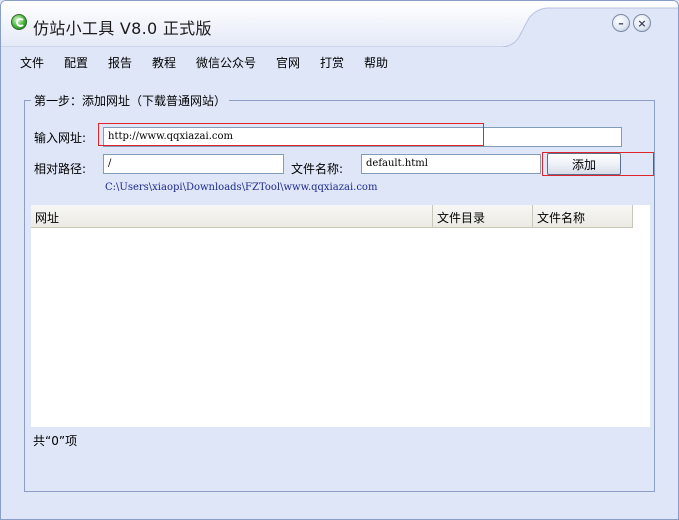  Describe the element at coordinates (19, 22) in the screenshot. I see `app-logo-icon` at that location.